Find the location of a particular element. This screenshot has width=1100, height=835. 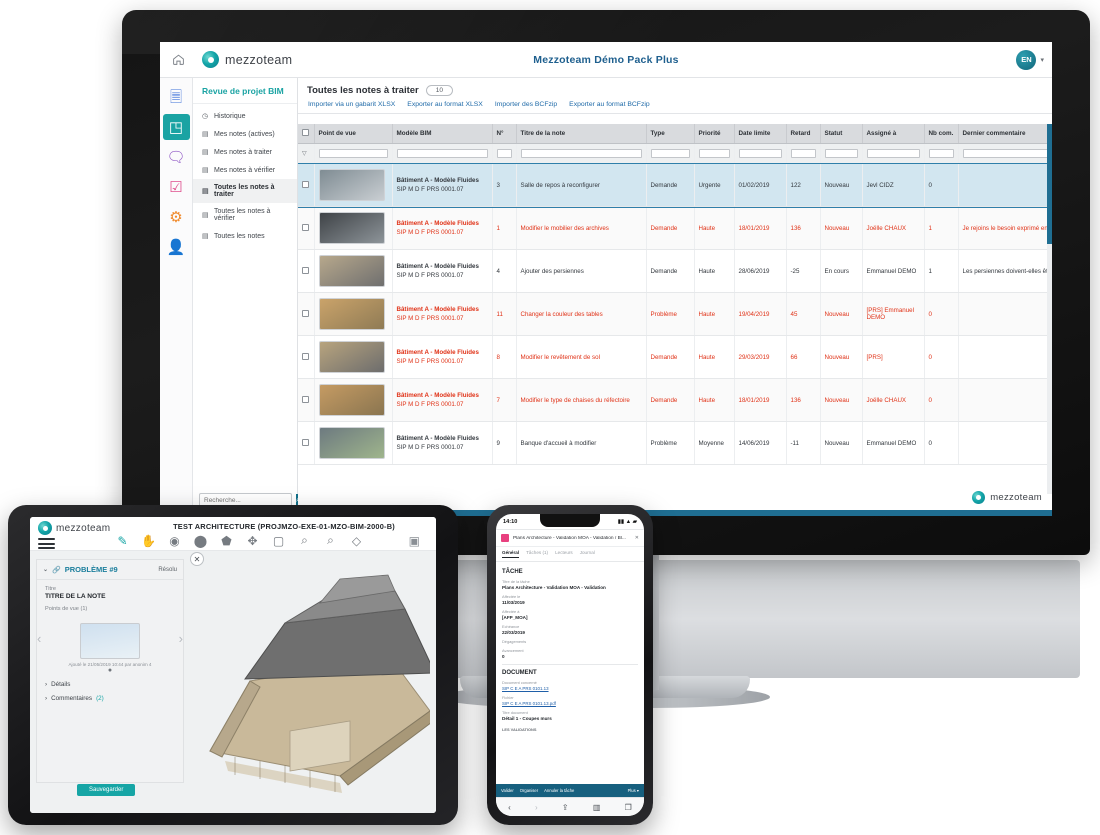

phone-action-1: Organiser is located at coordinates (529, 790).